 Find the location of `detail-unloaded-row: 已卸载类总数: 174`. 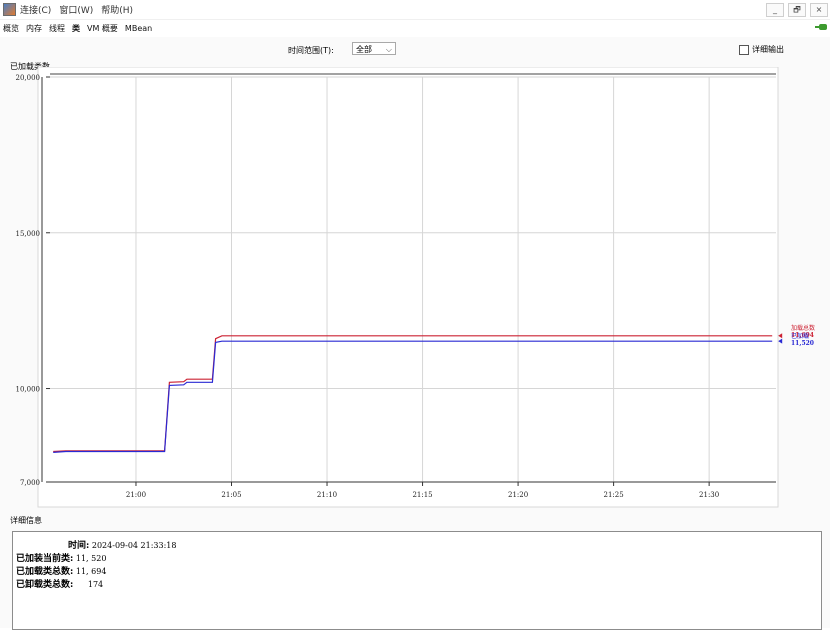

detail-unloaded-row: 已卸载类总数: 174 is located at coordinates (59, 583).